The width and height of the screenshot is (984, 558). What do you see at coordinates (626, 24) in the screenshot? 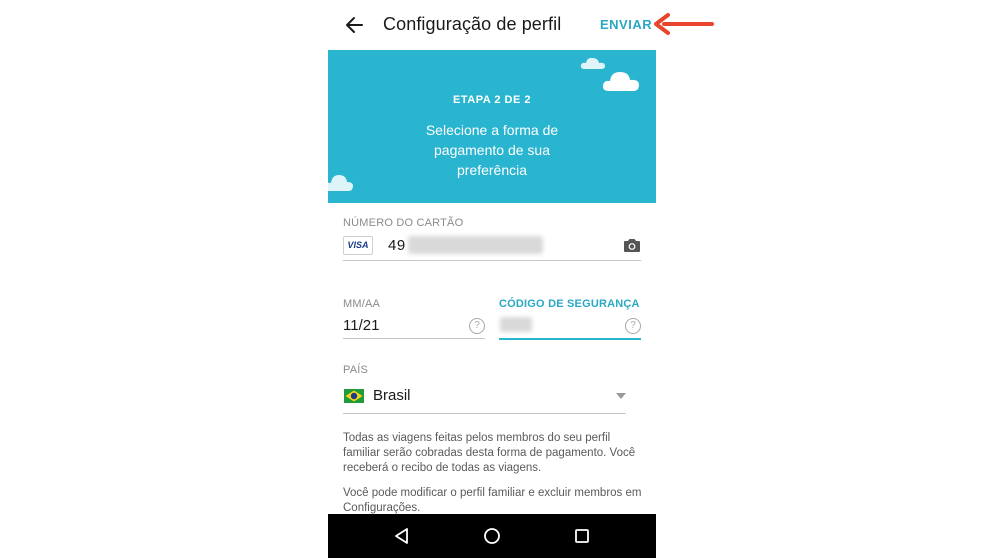
I see `send-button: ENVIAR` at bounding box center [626, 24].